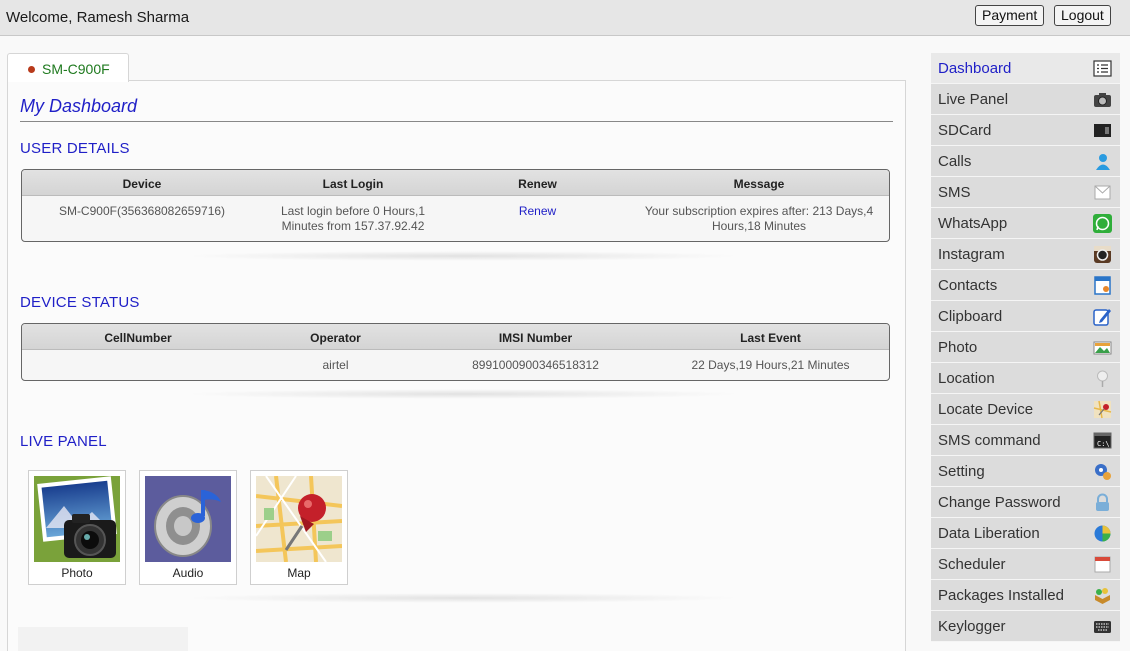  Describe the element at coordinates (1025, 471) in the screenshot. I see `sidebar-item-setting: Setting` at that location.